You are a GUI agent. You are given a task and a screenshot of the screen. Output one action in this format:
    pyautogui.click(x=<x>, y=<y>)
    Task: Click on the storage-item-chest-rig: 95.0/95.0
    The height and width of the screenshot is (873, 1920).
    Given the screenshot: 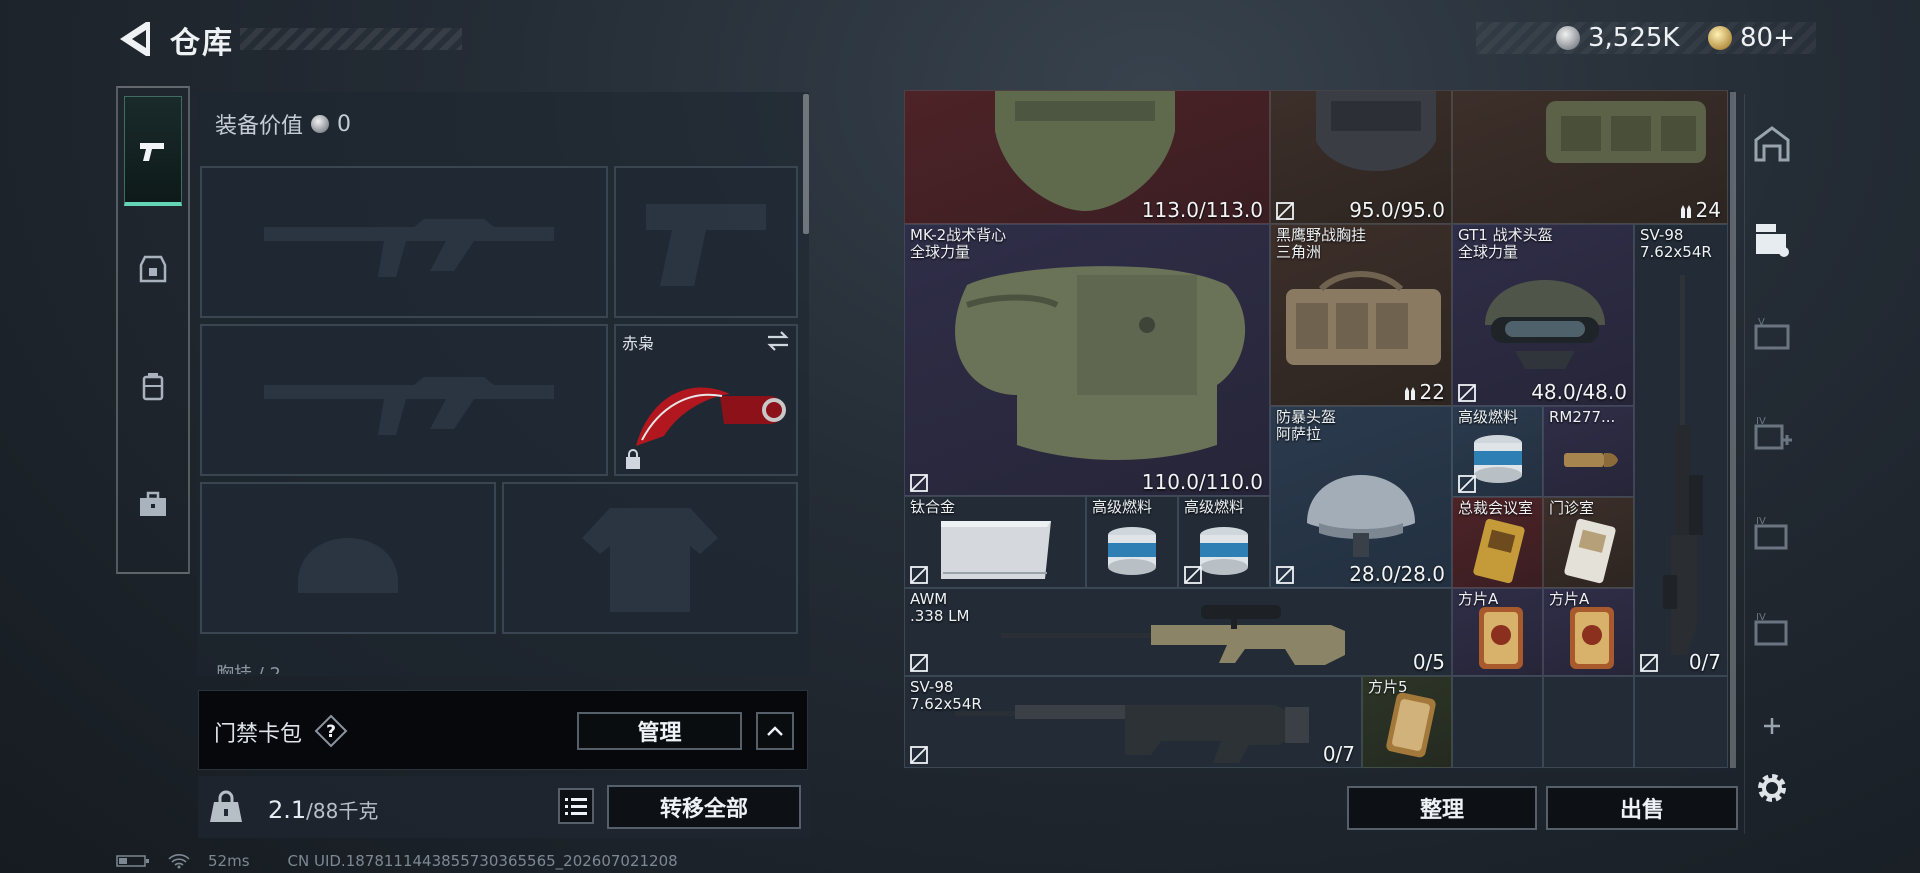 What is the action you would take?
    pyautogui.click(x=1361, y=157)
    